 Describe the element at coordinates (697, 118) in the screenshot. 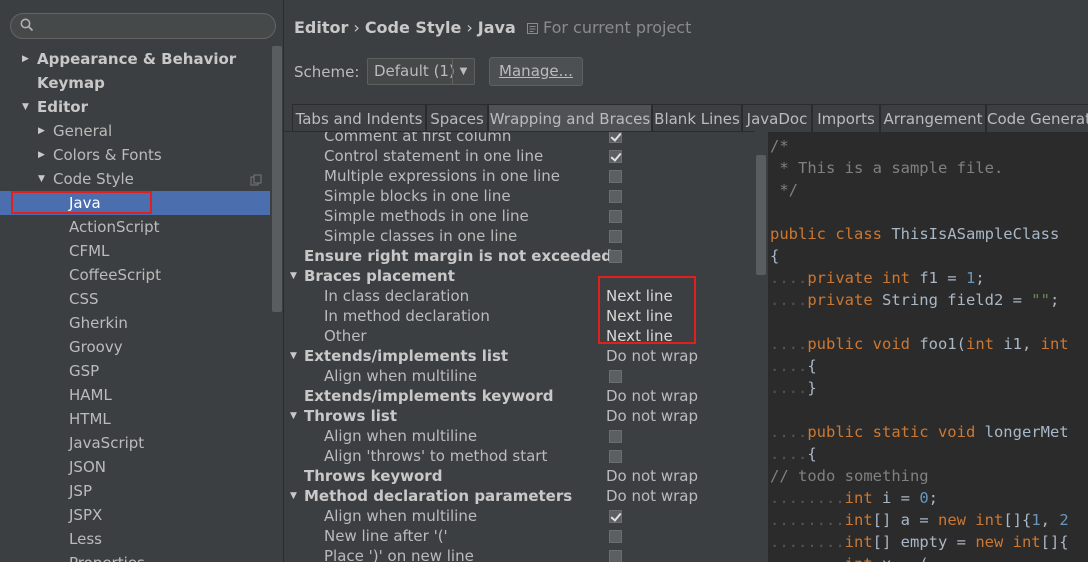

I see `tab-blank-lines: Blank Lines` at that location.